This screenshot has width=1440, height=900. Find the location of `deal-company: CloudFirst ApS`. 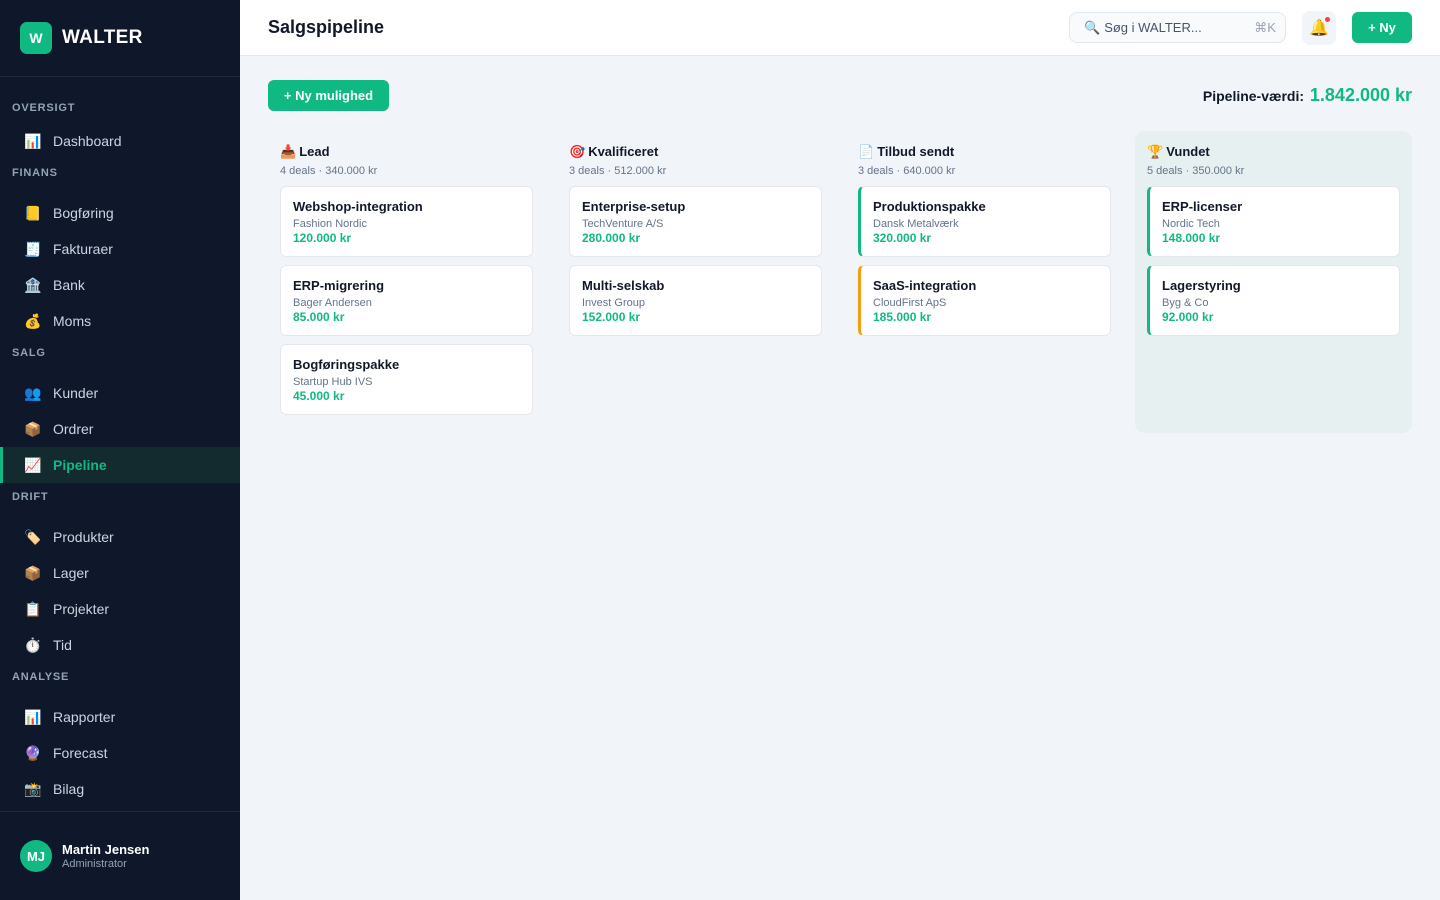

deal-company: CloudFirst ApS is located at coordinates (910, 303).